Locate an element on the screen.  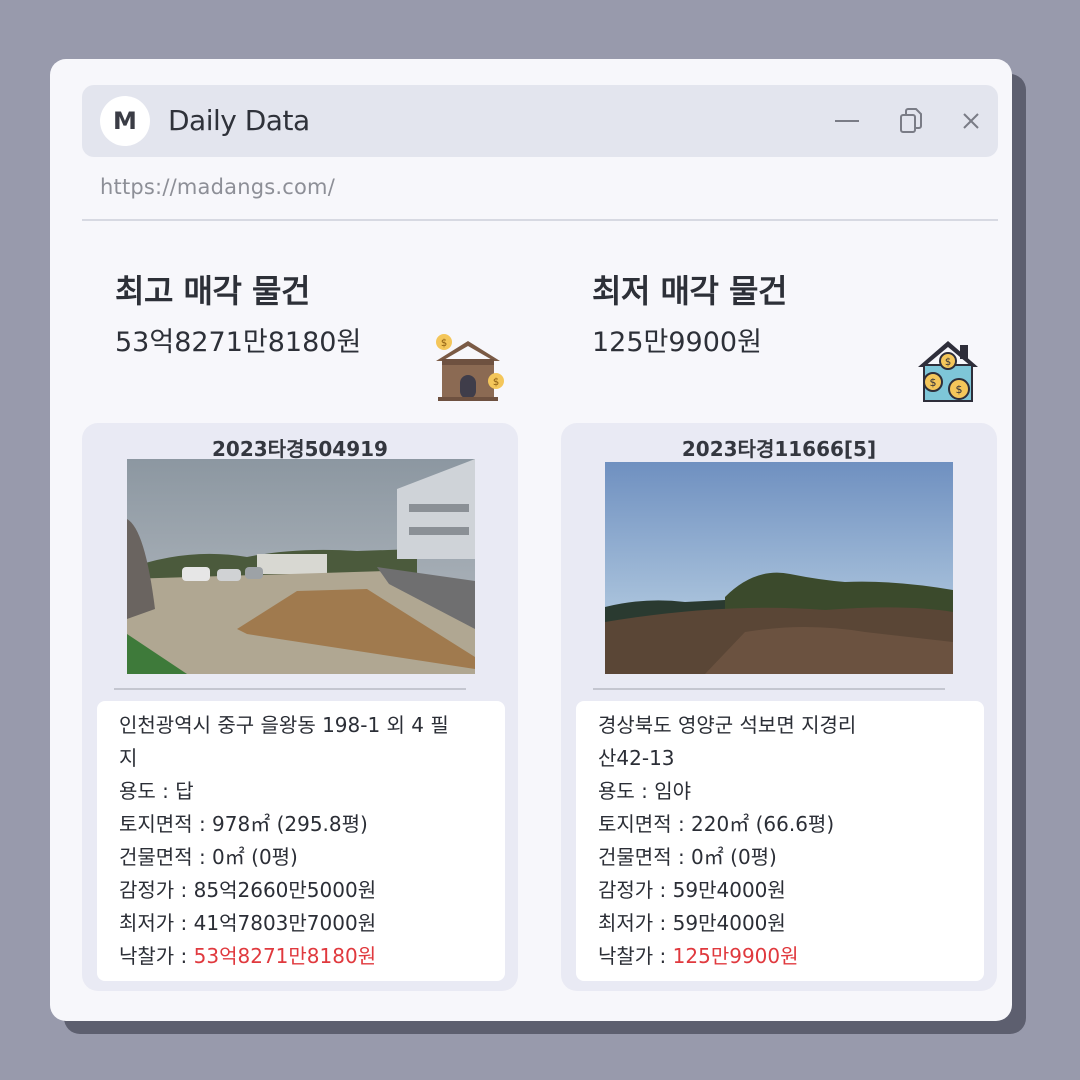
app-title: Daily Data is located at coordinates (239, 120).